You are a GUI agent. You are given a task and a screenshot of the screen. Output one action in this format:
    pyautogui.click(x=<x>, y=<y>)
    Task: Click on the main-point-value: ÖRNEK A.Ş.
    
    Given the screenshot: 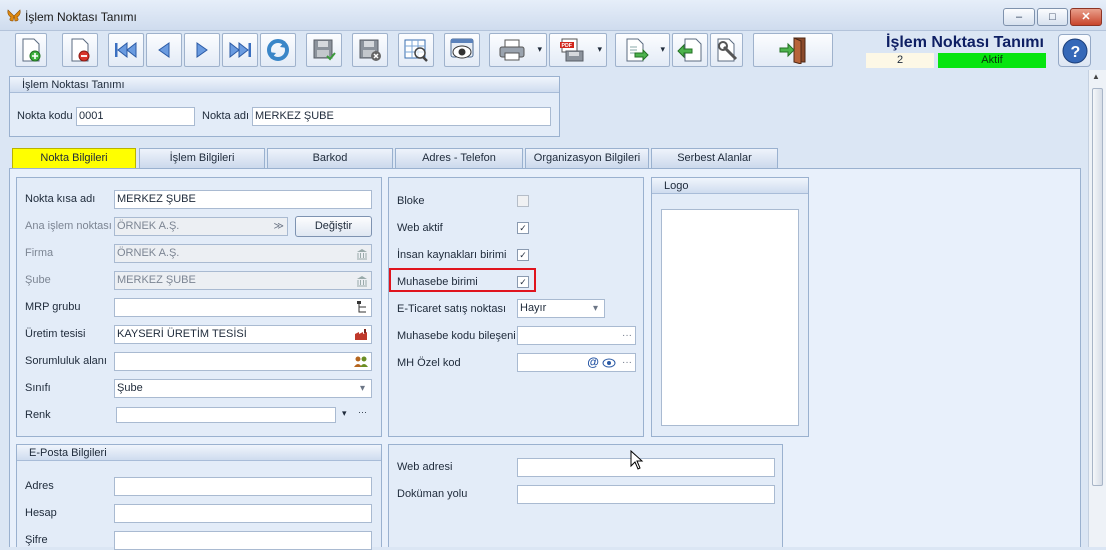 What is the action you would take?
    pyautogui.click(x=148, y=226)
    